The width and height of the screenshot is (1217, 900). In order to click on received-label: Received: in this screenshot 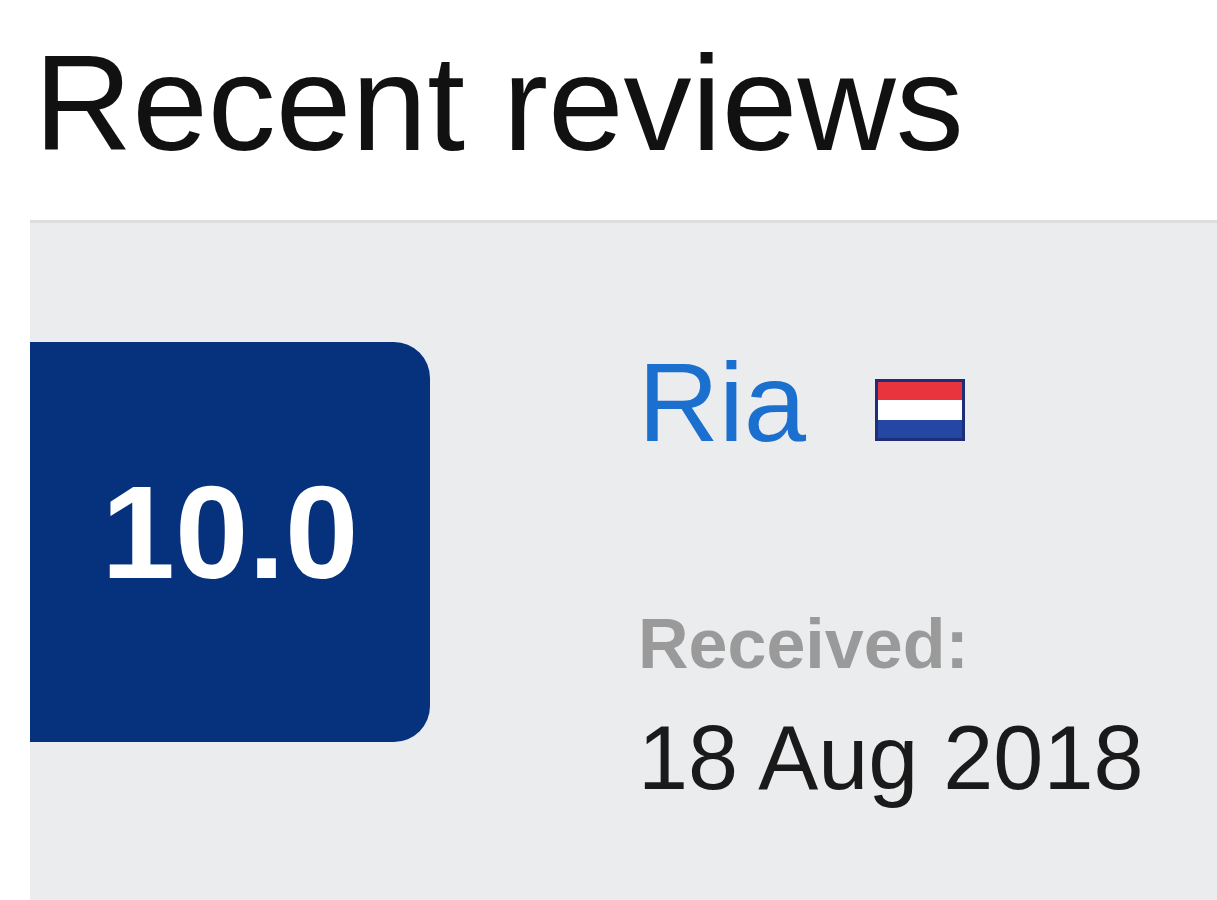, I will do `click(803, 644)`.